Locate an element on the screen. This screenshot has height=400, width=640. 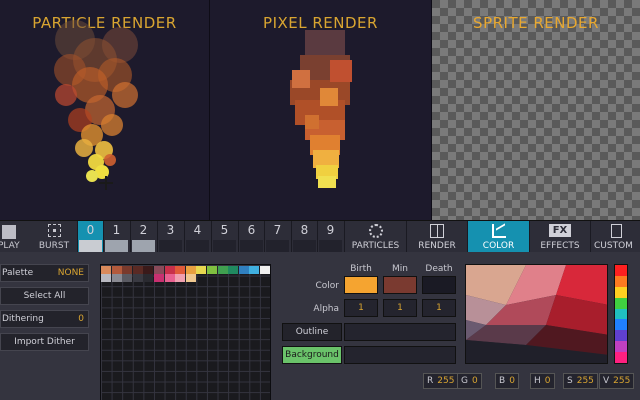
birth-alpha-field: 1 is located at coordinates (361, 308).